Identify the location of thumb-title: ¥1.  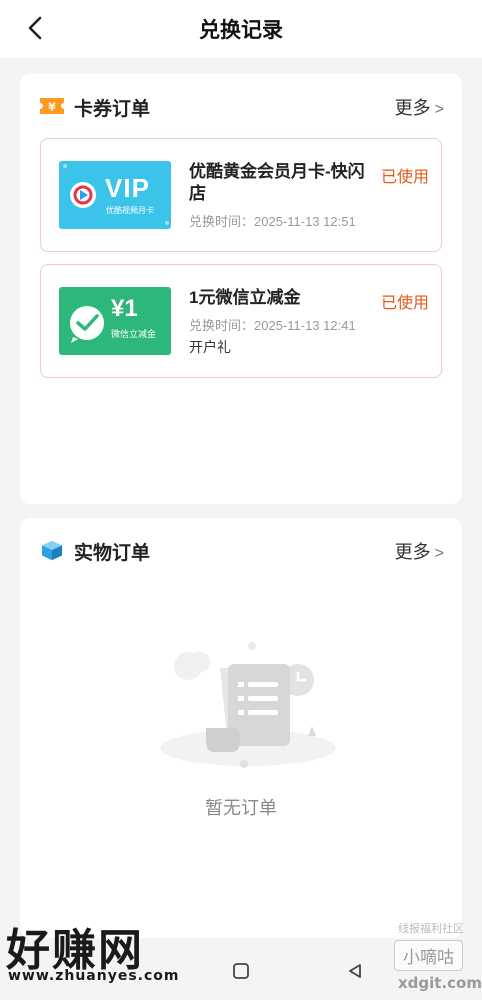
(124, 308).